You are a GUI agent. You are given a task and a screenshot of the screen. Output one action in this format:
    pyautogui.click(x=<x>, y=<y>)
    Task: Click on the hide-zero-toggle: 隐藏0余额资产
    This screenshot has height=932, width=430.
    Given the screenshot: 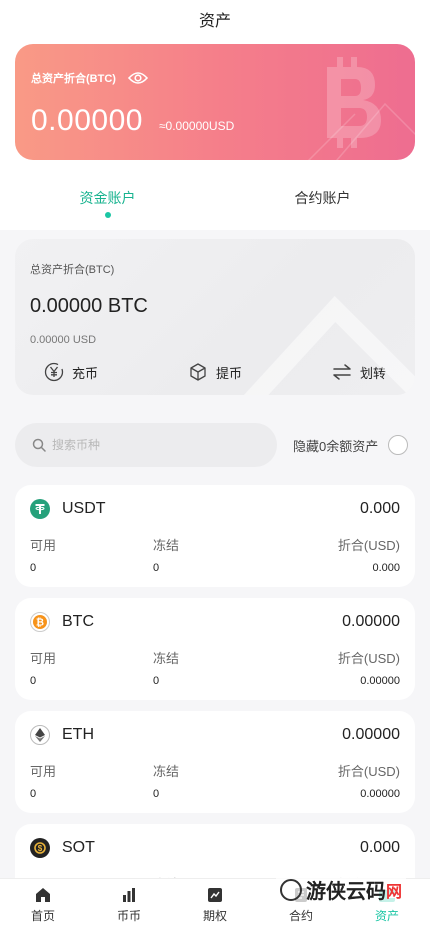 What is the action you would take?
    pyautogui.click(x=351, y=445)
    